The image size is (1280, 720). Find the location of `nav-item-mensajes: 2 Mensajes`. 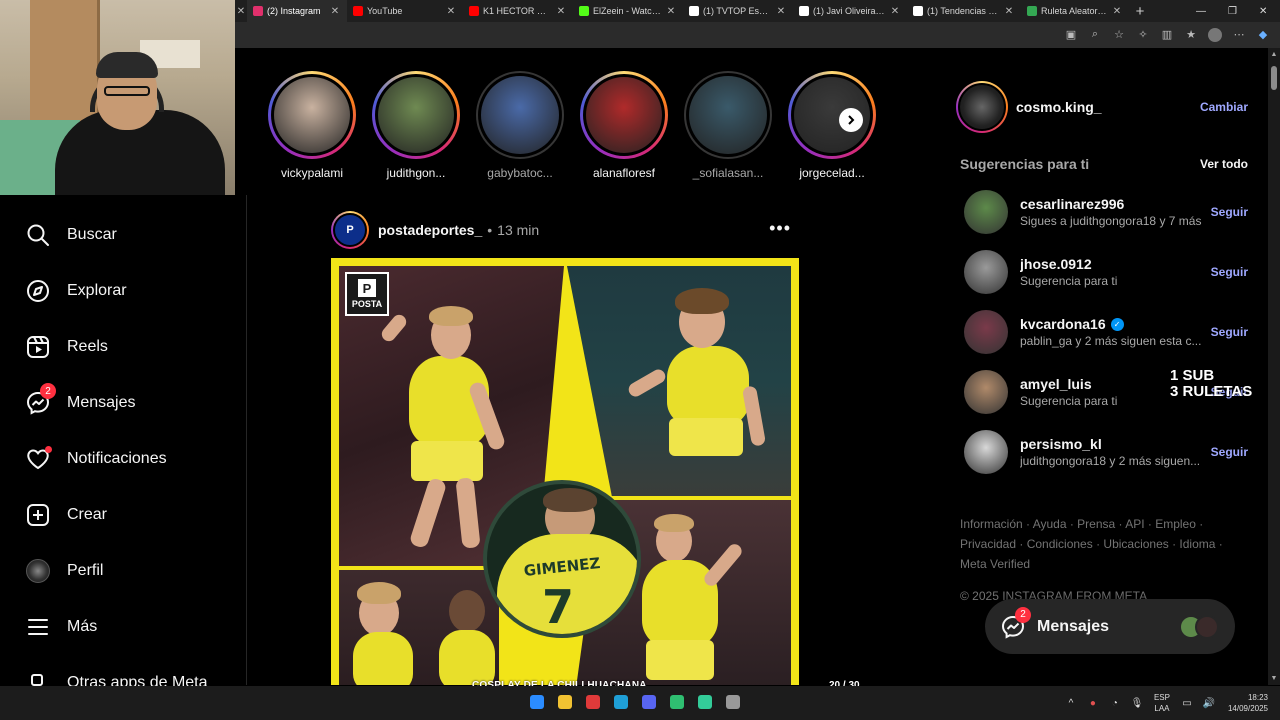

nav-item-mensajes: 2 Mensajes is located at coordinates (131, 400).